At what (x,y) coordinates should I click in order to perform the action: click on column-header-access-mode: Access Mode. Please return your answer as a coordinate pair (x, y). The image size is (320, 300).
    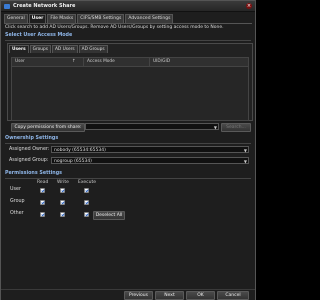
    Looking at the image, I should click on (117, 62).